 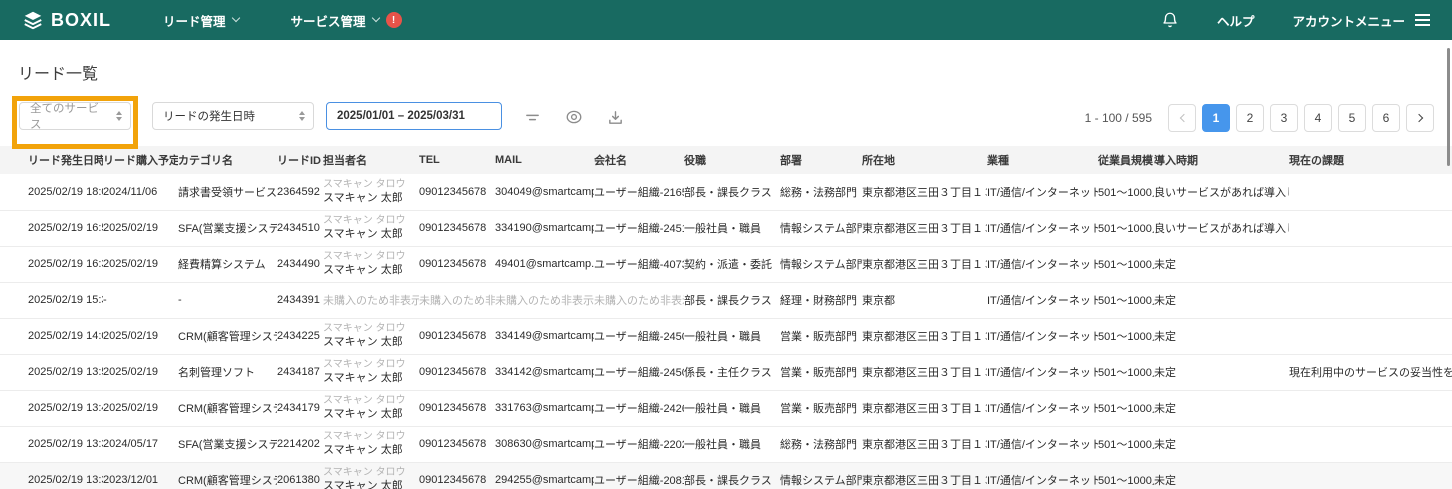 What do you see at coordinates (140, 372) in the screenshot?
I see `cell-purchase: 2025/02/19` at bounding box center [140, 372].